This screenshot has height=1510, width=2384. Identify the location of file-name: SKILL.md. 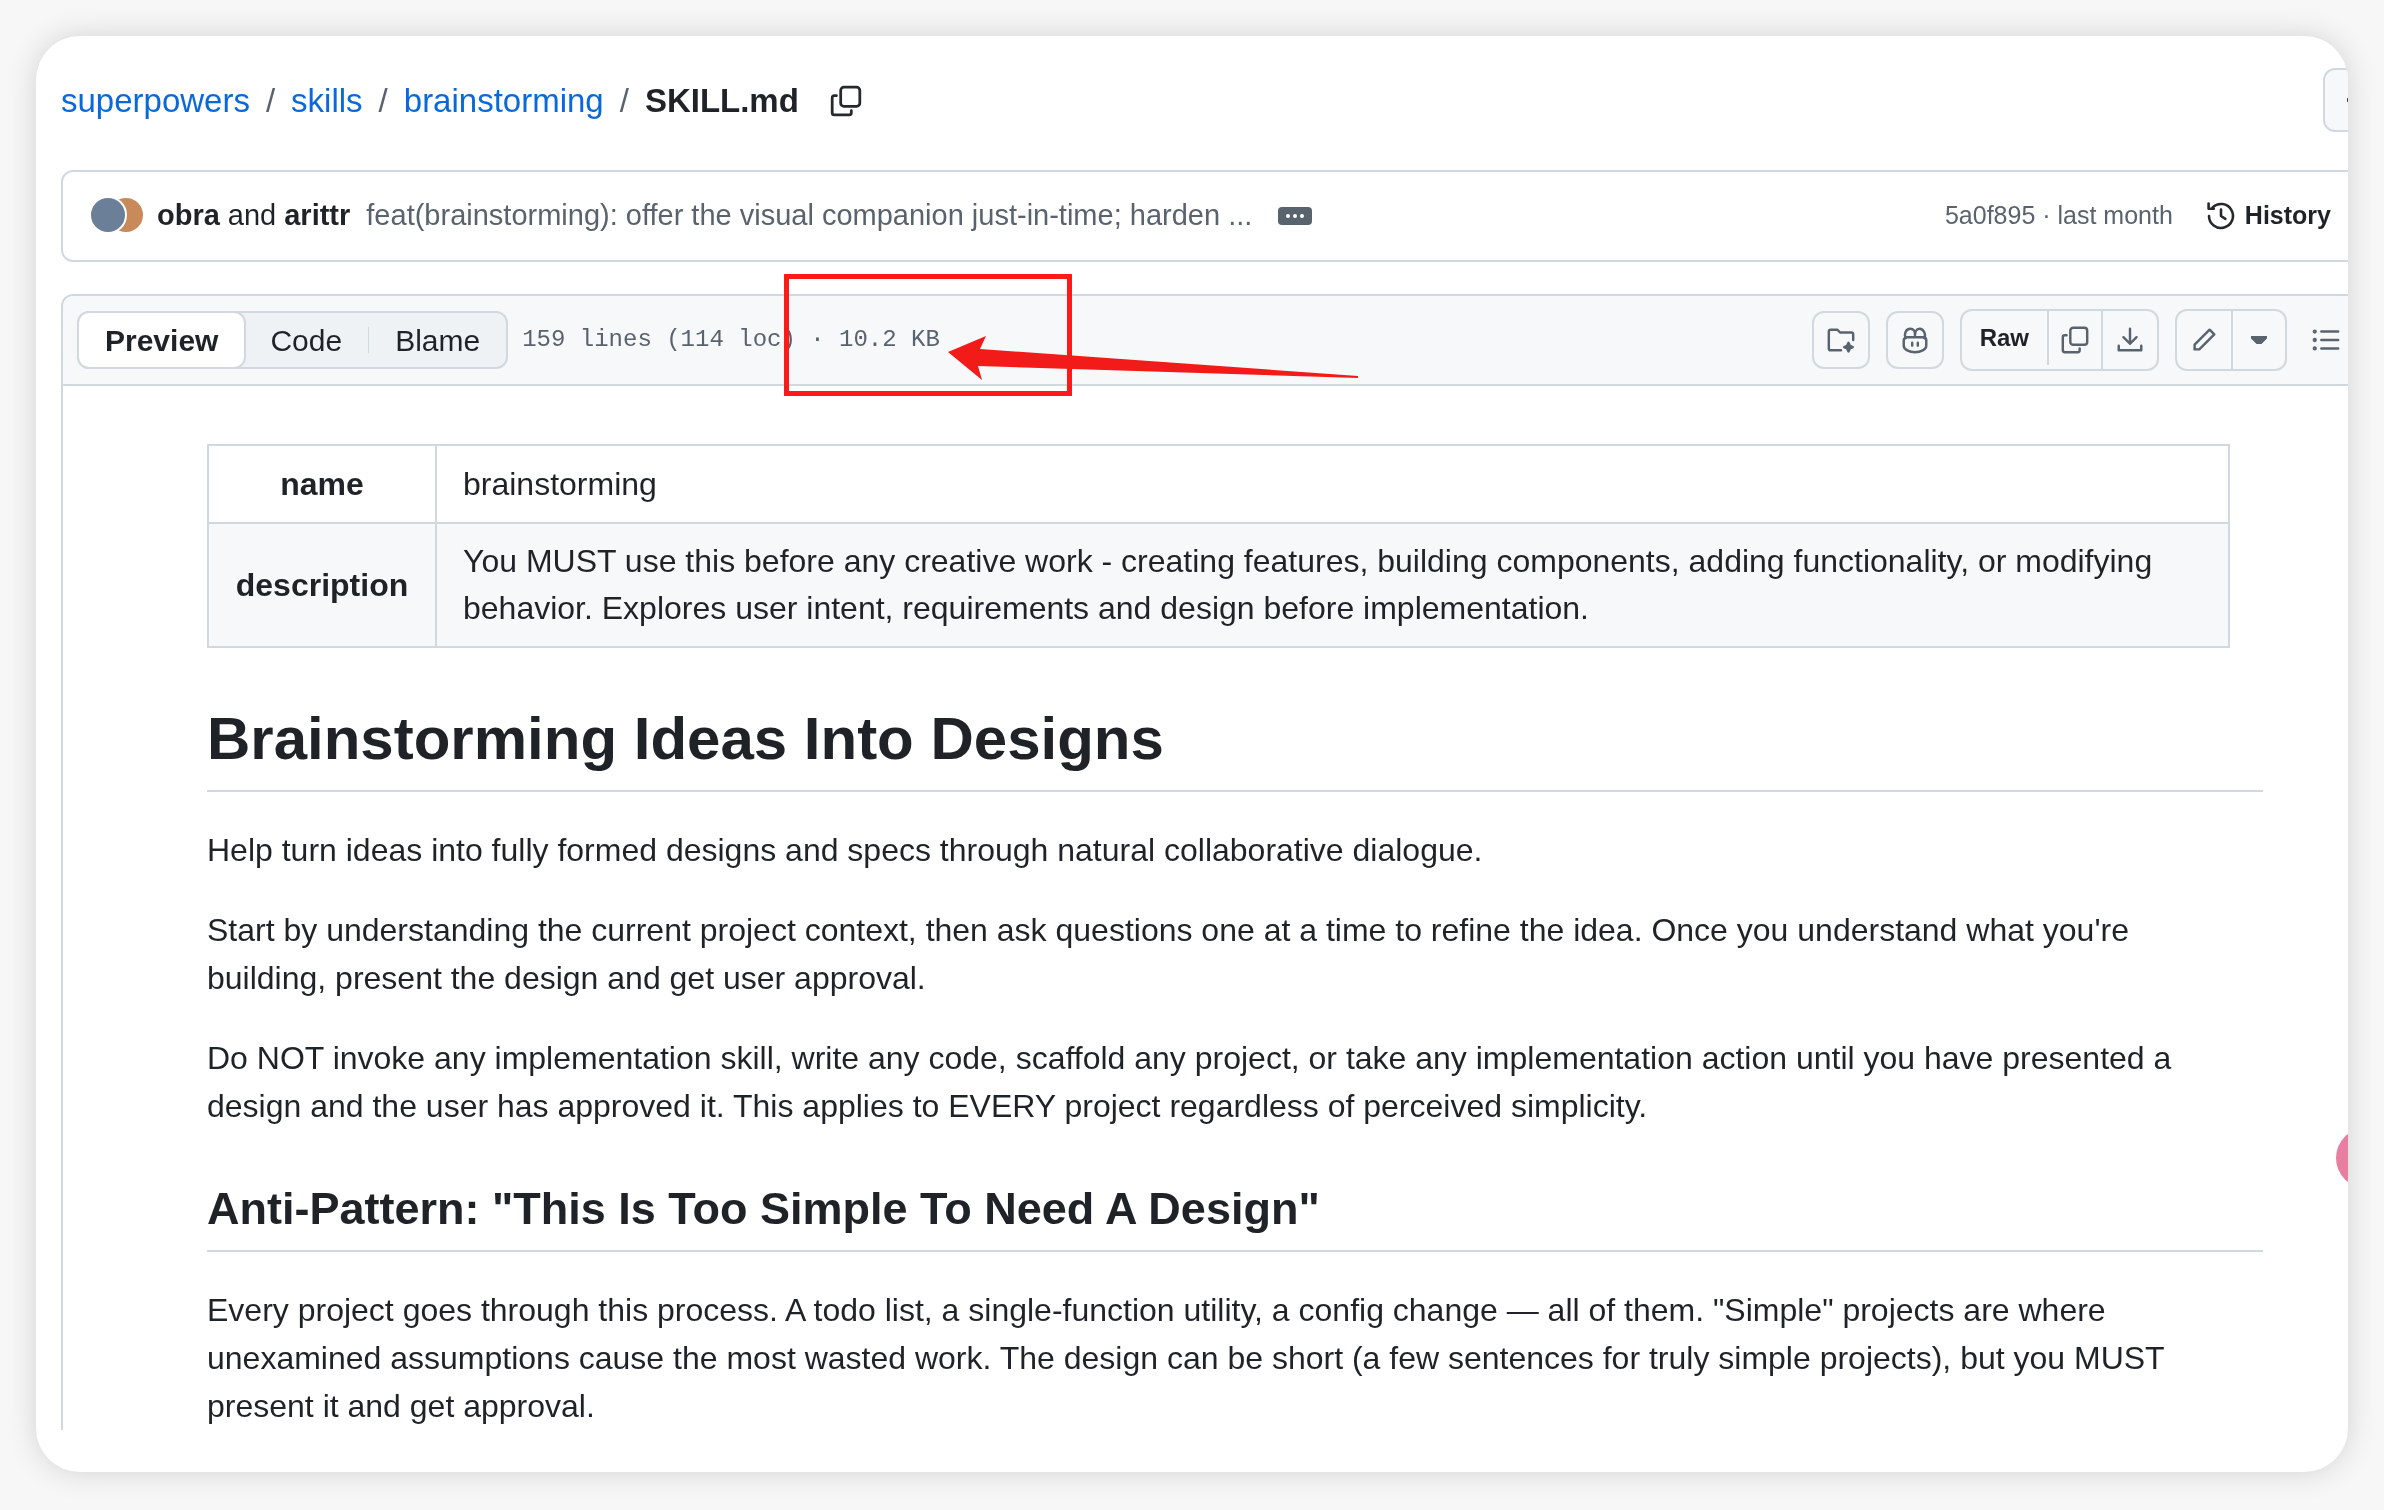
(721, 101).